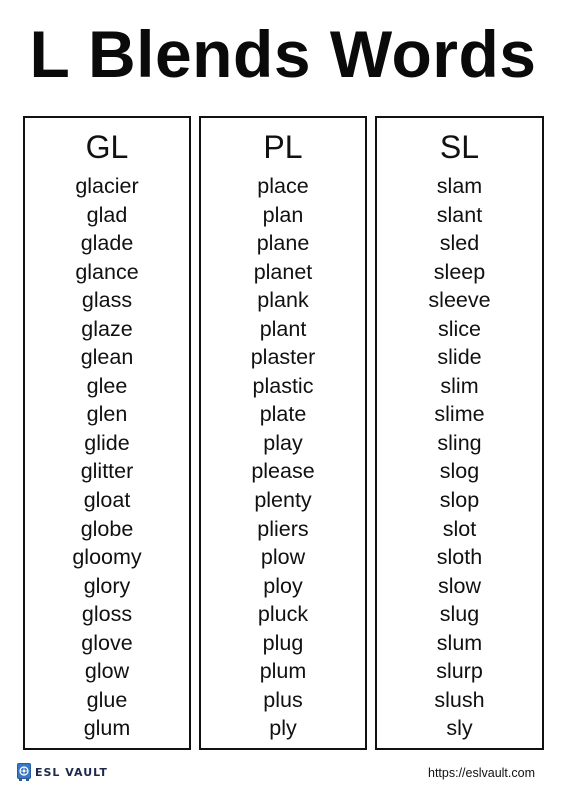 The width and height of the screenshot is (566, 800). Describe the element at coordinates (283, 414) in the screenshot. I see `word-item: plate` at that location.